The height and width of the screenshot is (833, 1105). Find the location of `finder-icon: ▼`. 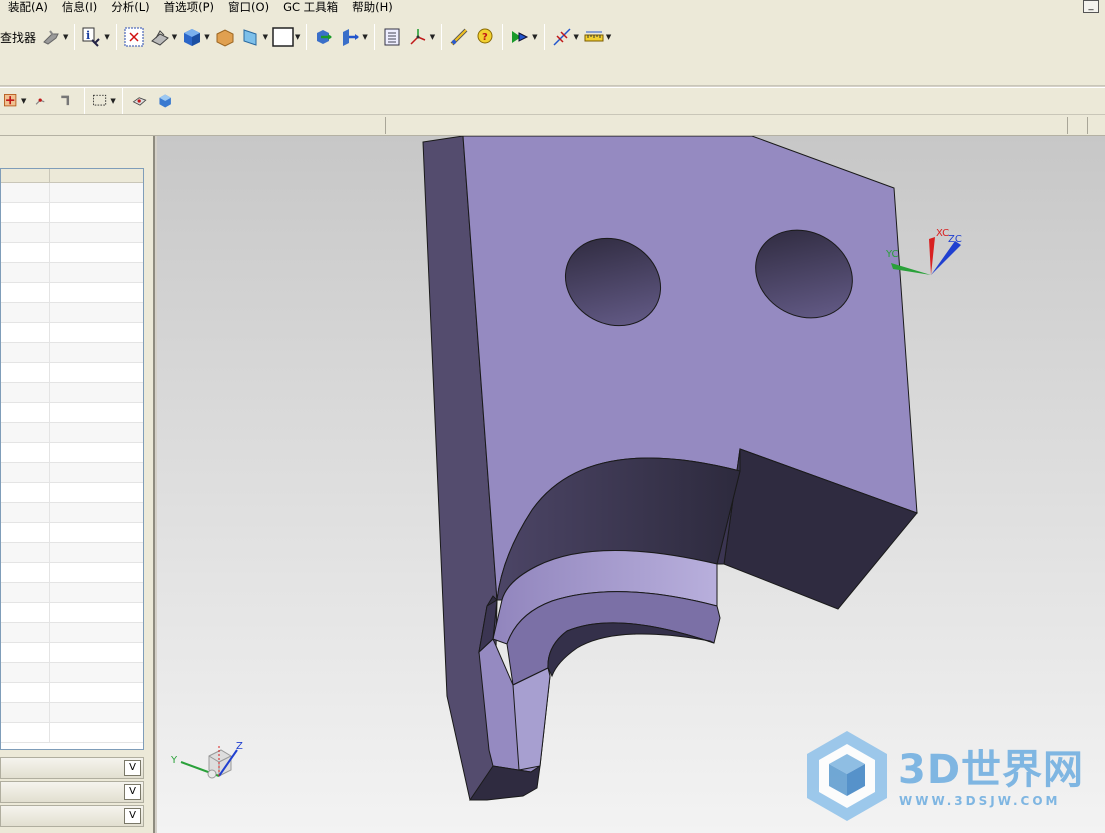

finder-icon: ▼ is located at coordinates (54, 37).